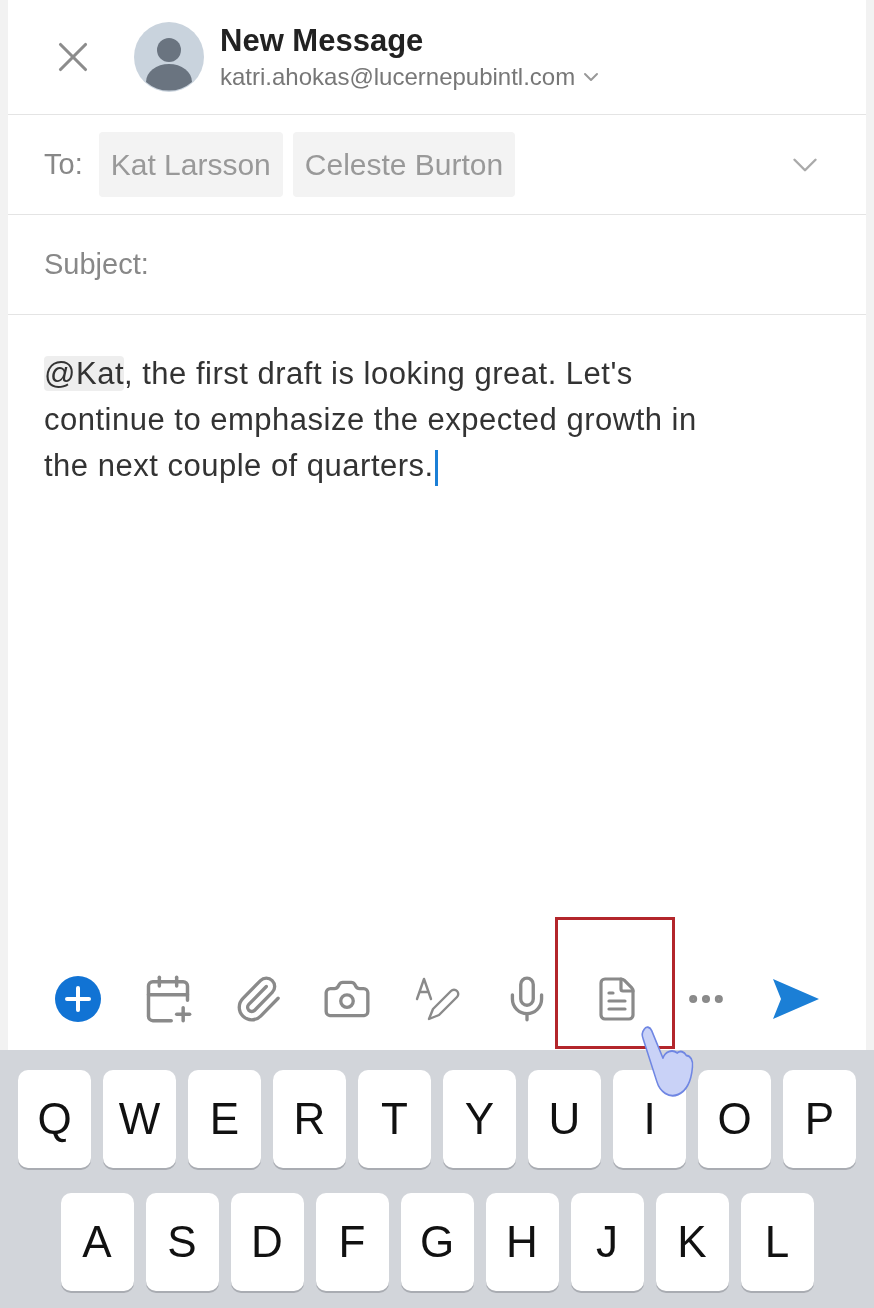  What do you see at coordinates (352, 1242) in the screenshot?
I see `keyboard-key: F` at bounding box center [352, 1242].